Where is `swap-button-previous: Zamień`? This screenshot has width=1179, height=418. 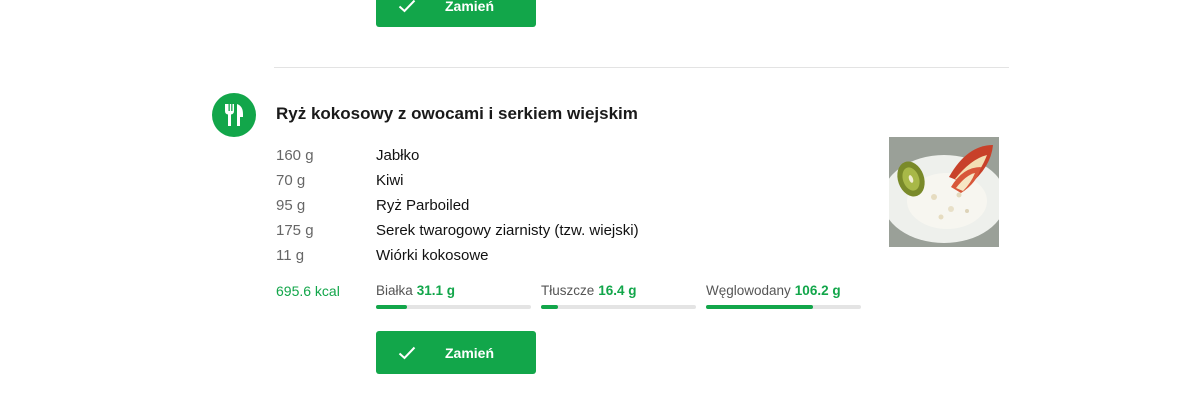
swap-button-previous: Zamień is located at coordinates (456, 13).